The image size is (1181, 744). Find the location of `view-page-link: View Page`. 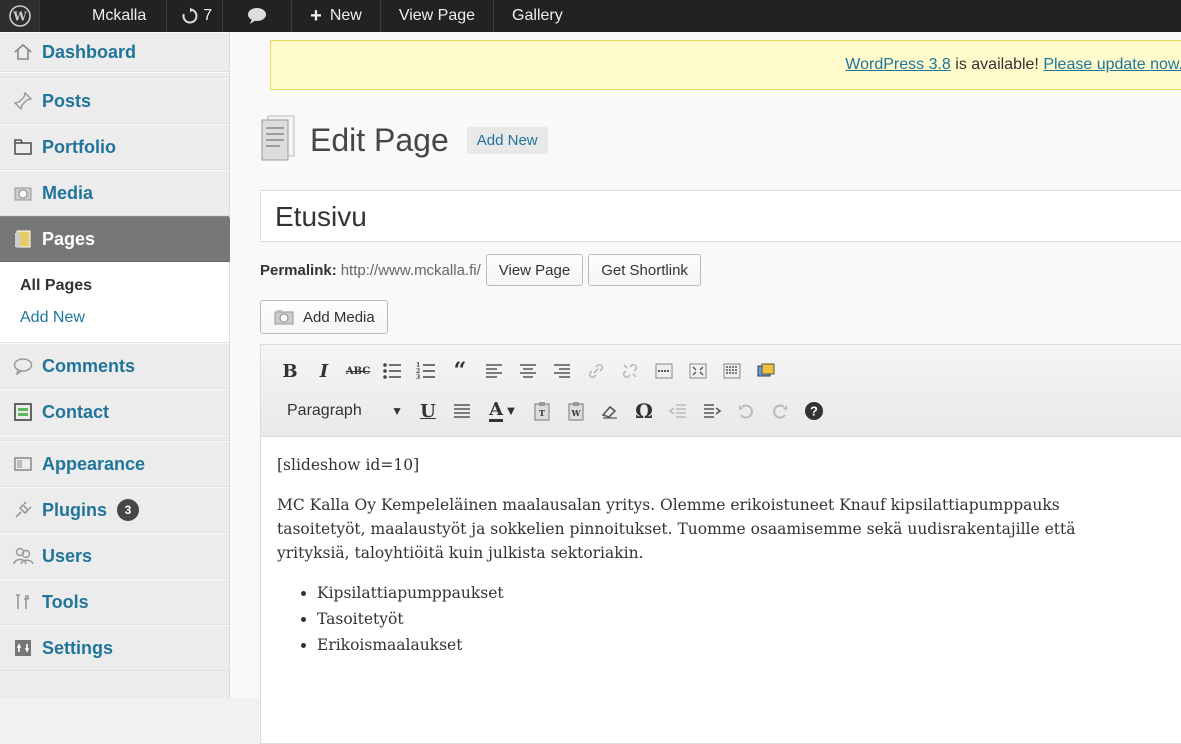

view-page-link: View Page is located at coordinates (438, 16).